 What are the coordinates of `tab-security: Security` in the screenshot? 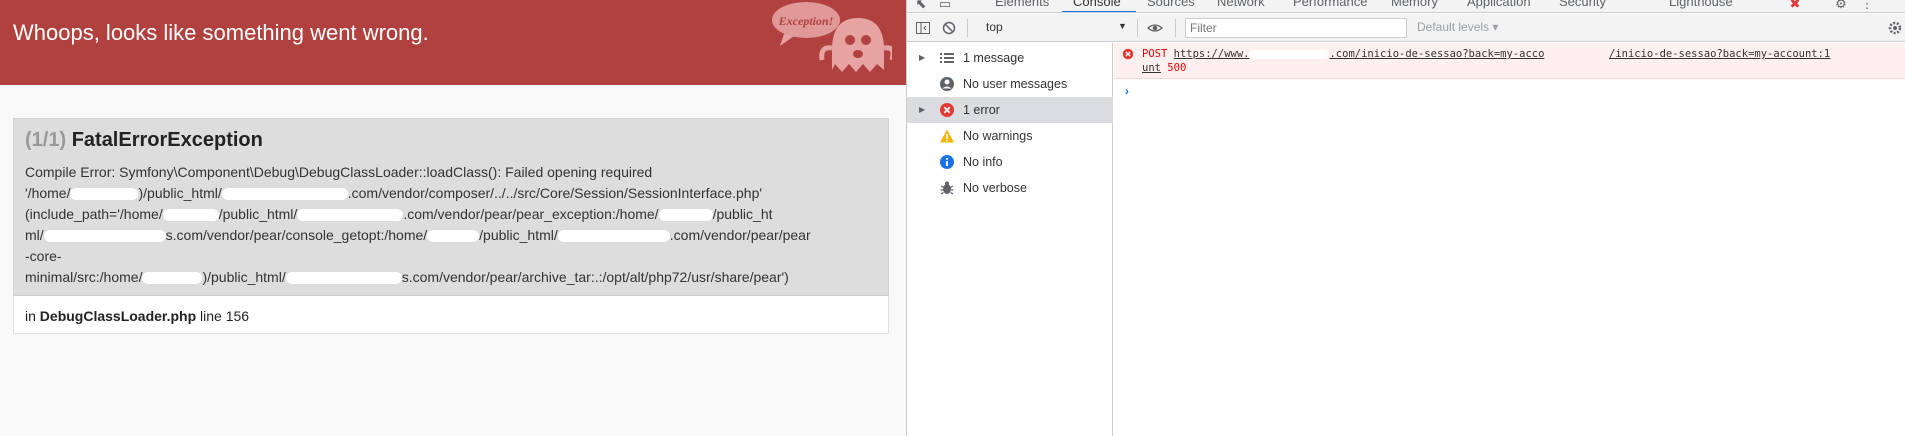 It's located at (1582, 4).